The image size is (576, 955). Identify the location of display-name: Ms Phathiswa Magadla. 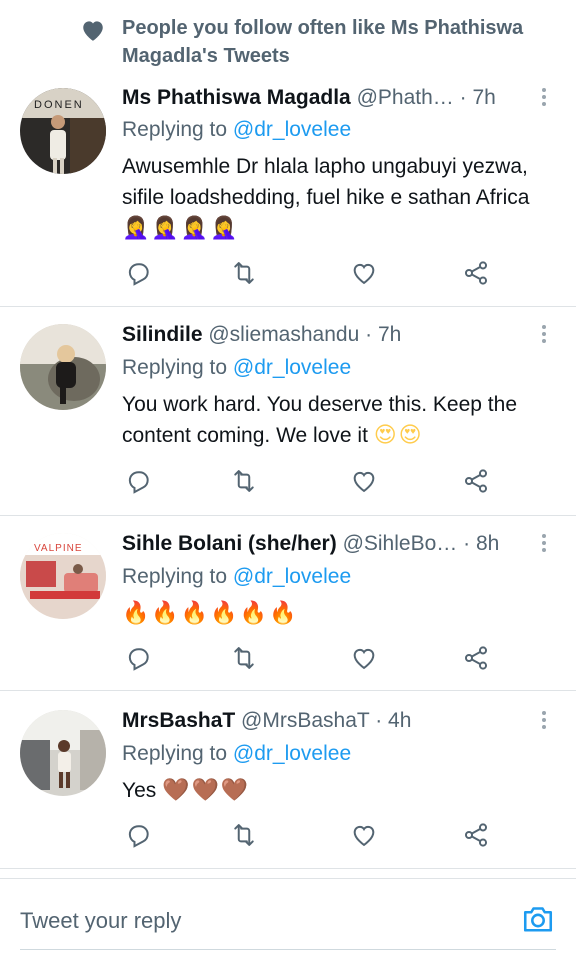
(236, 97).